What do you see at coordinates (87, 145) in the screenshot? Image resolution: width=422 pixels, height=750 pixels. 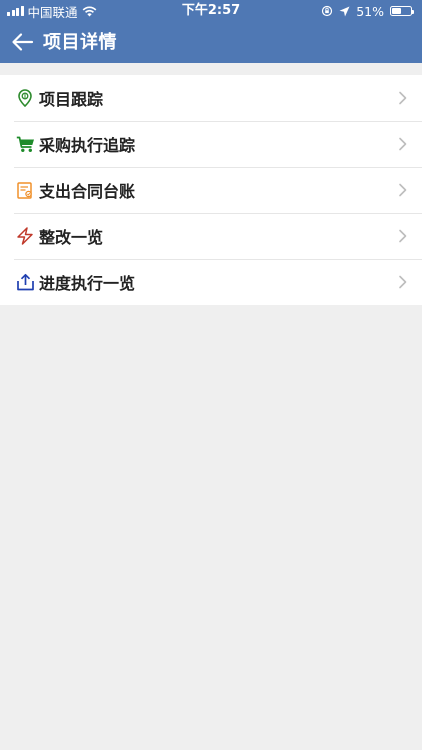 I see `menu-item-label: 采购执行追踪` at bounding box center [87, 145].